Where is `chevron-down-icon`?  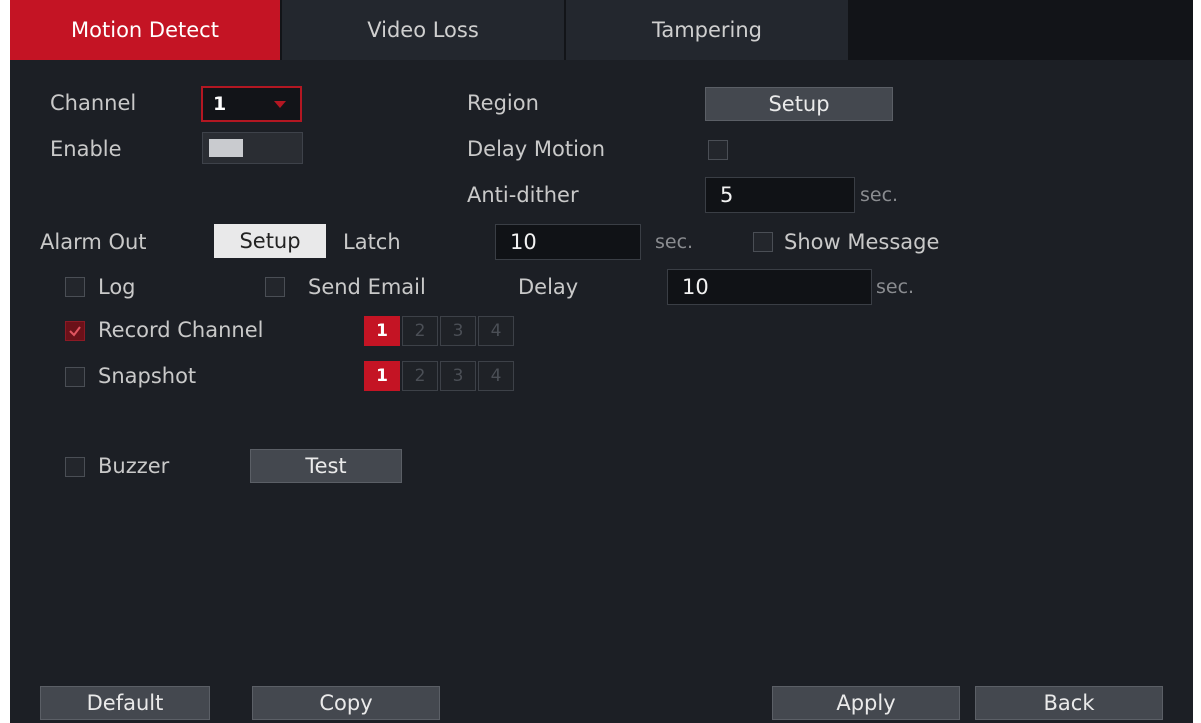
chevron-down-icon is located at coordinates (280, 104).